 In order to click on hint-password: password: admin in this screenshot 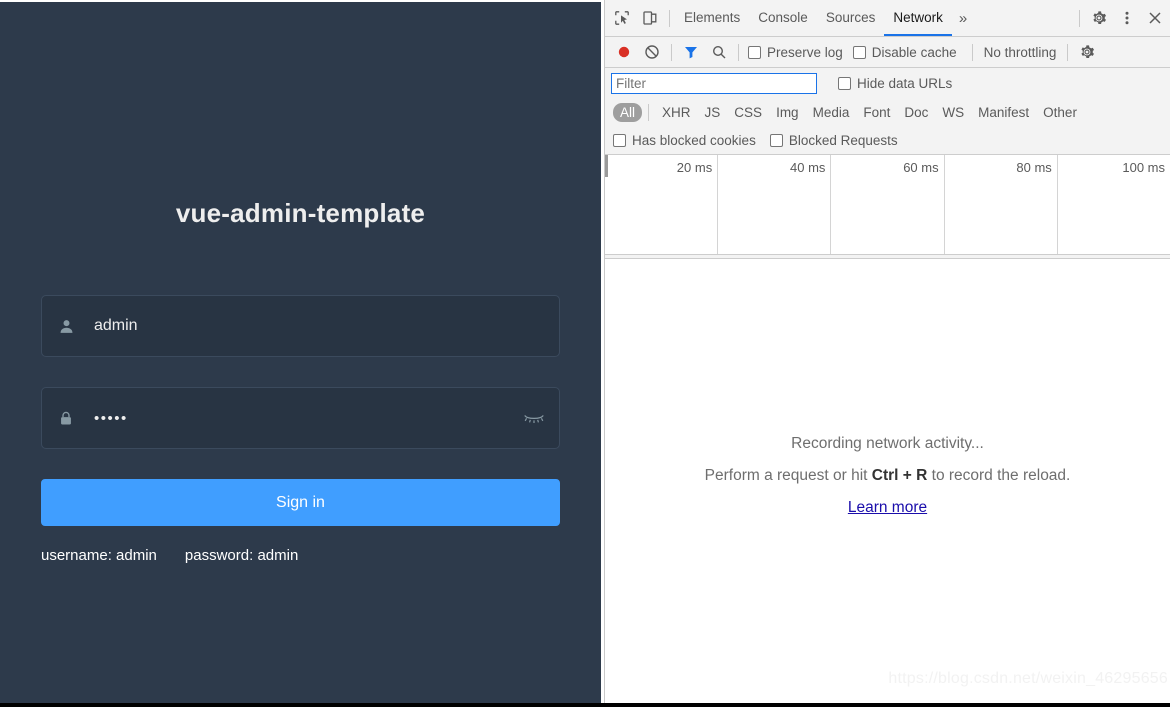, I will do `click(241, 555)`.